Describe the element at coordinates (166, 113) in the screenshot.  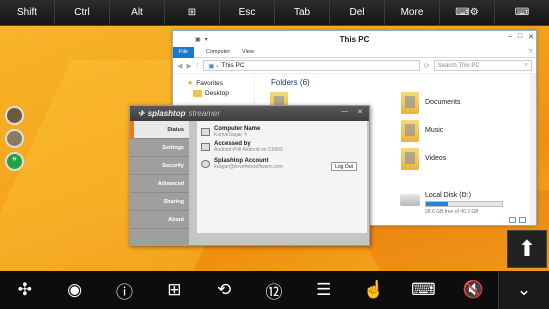
I see `logo-text: splashtop` at that location.